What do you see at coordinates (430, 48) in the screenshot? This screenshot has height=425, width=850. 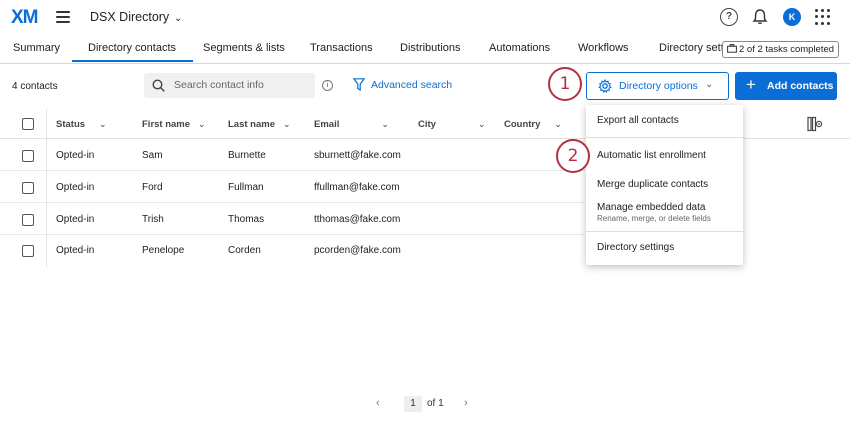 I see `tab-distributions: Distributions` at bounding box center [430, 48].